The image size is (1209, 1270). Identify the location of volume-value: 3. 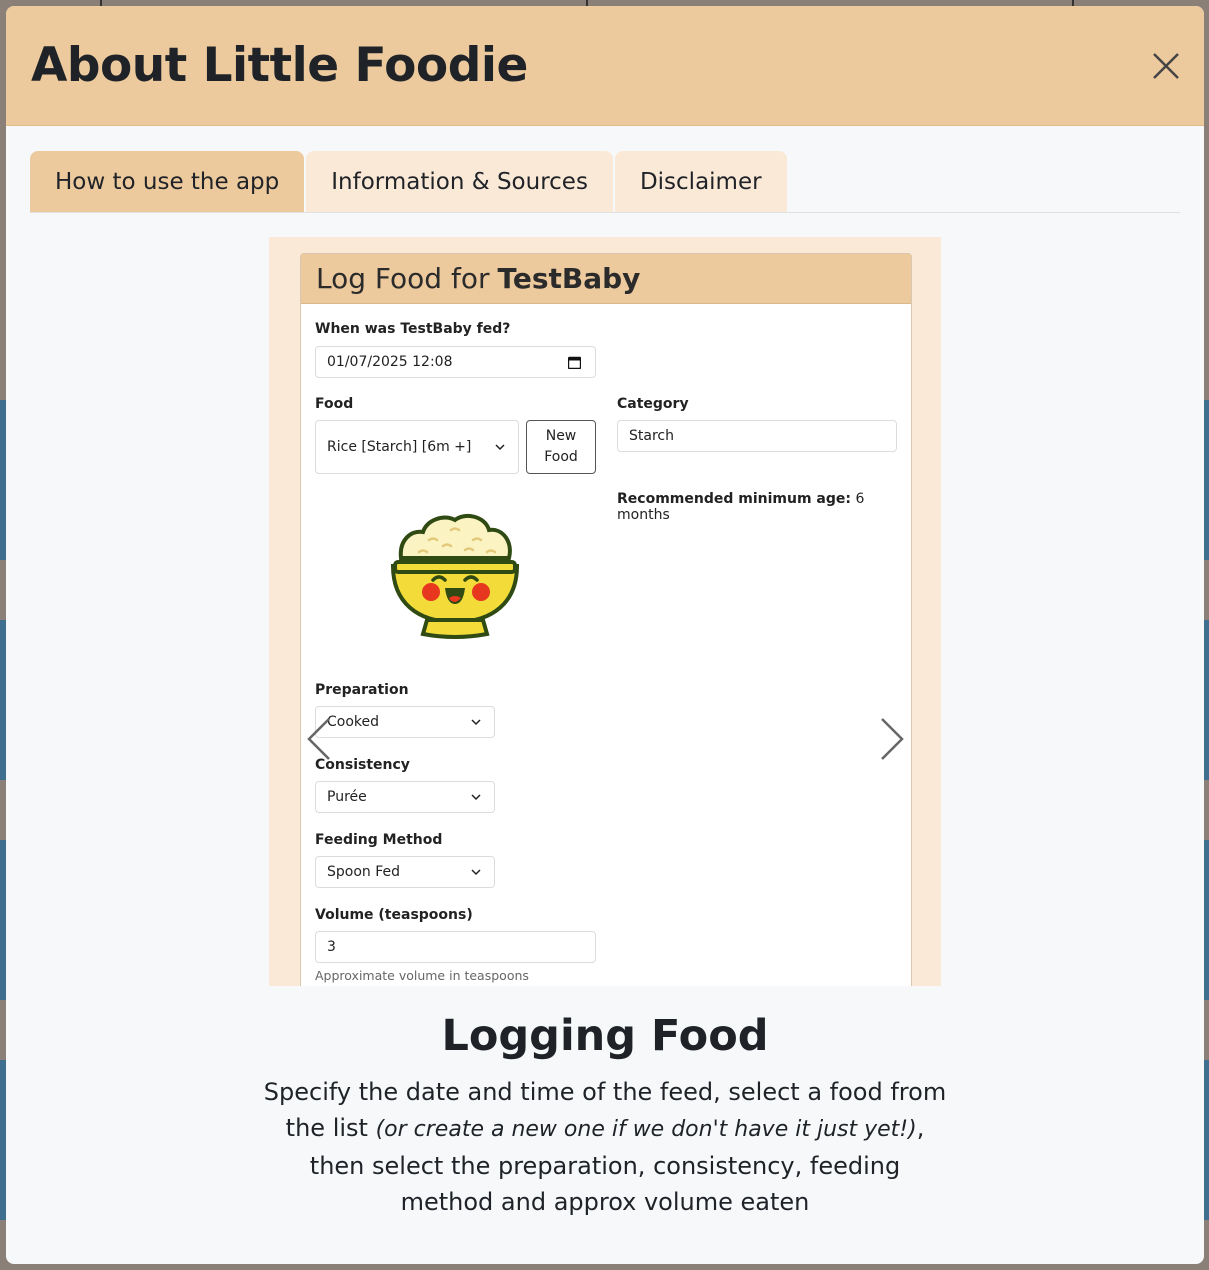
(331, 947).